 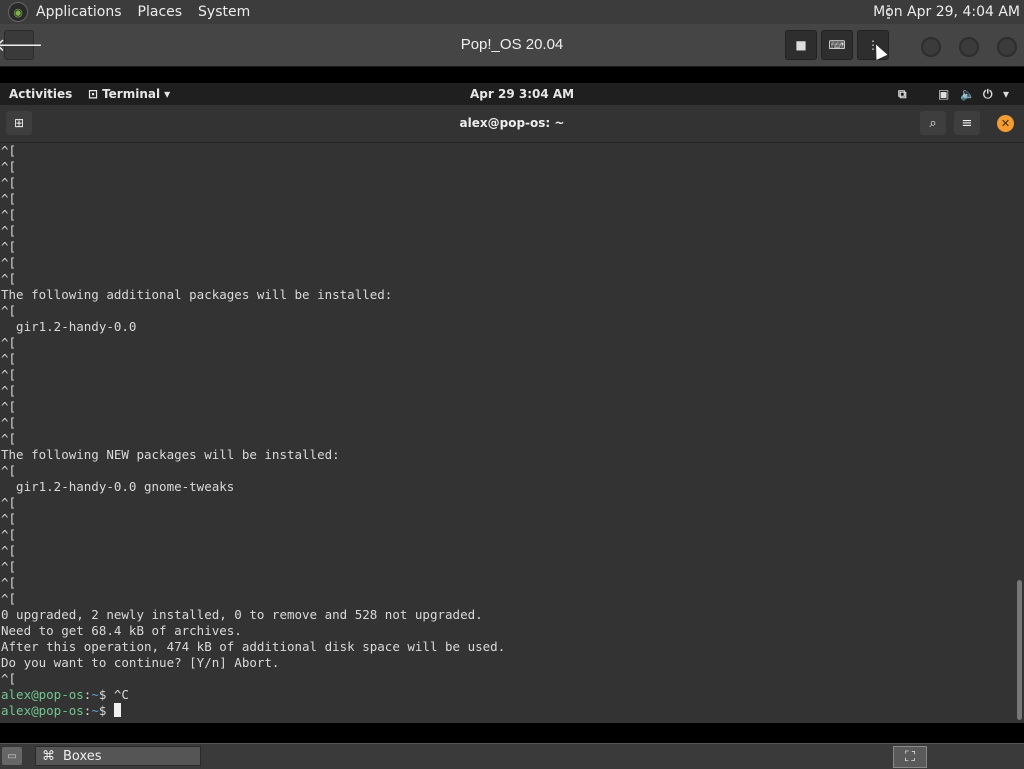 I want to click on workspace-switcher: ⛶, so click(x=910, y=757).